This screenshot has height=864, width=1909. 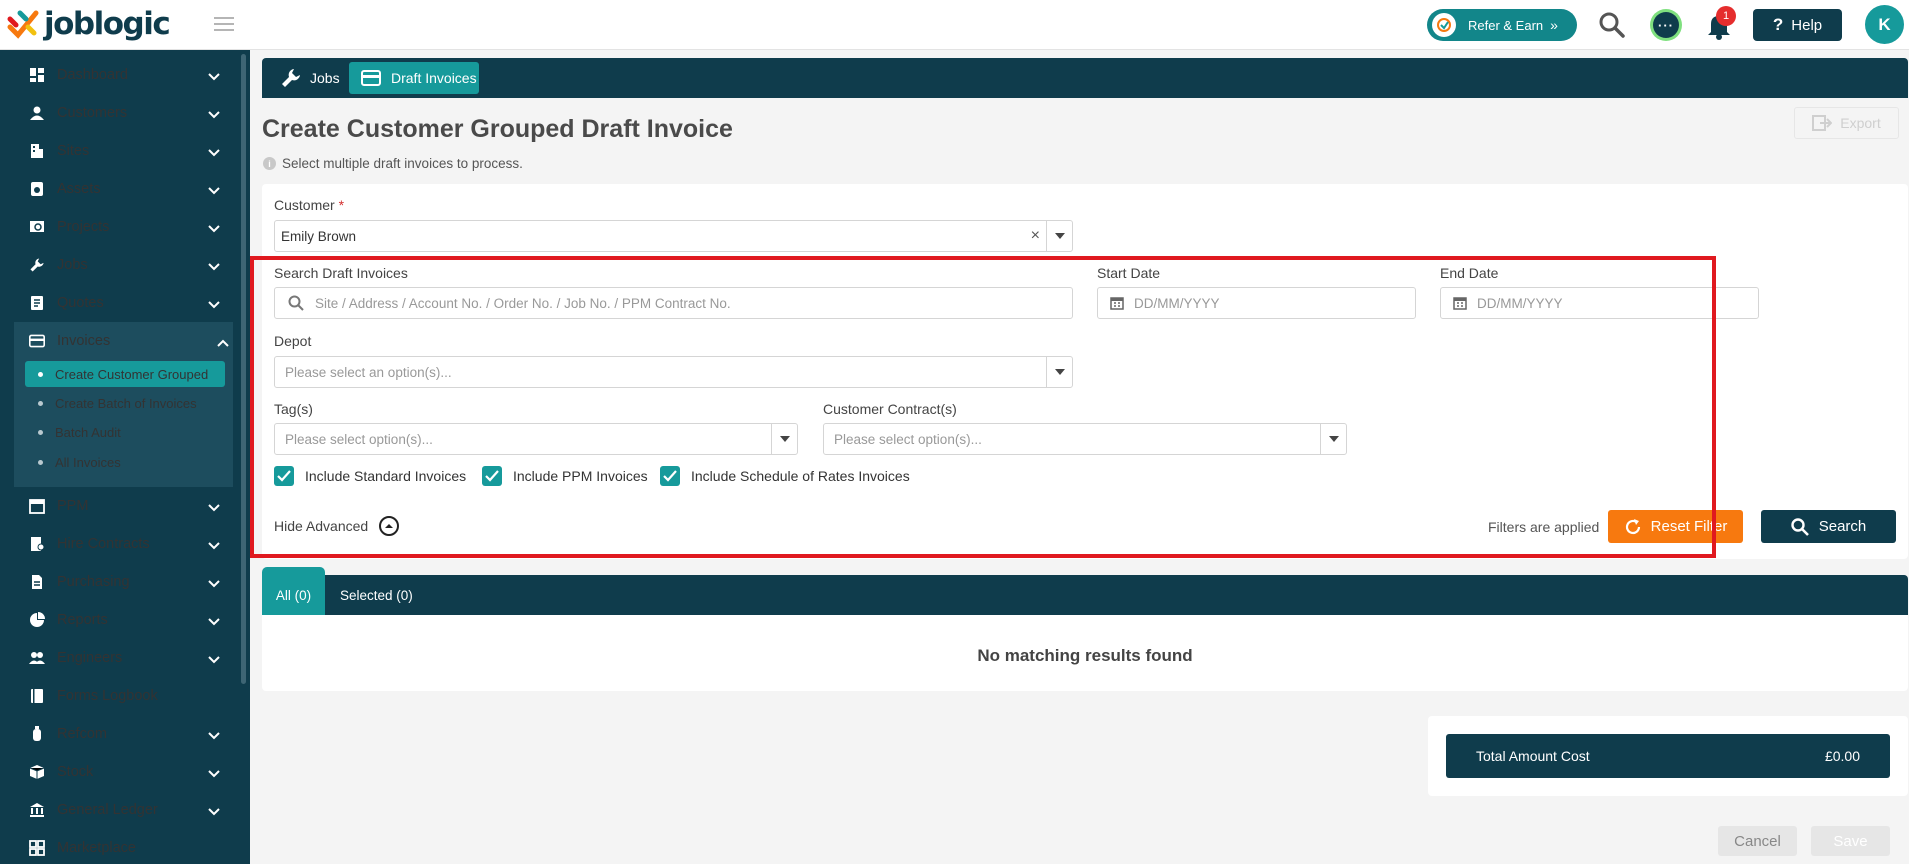 I want to click on sidebar-item-label: Sites, so click(x=73, y=151).